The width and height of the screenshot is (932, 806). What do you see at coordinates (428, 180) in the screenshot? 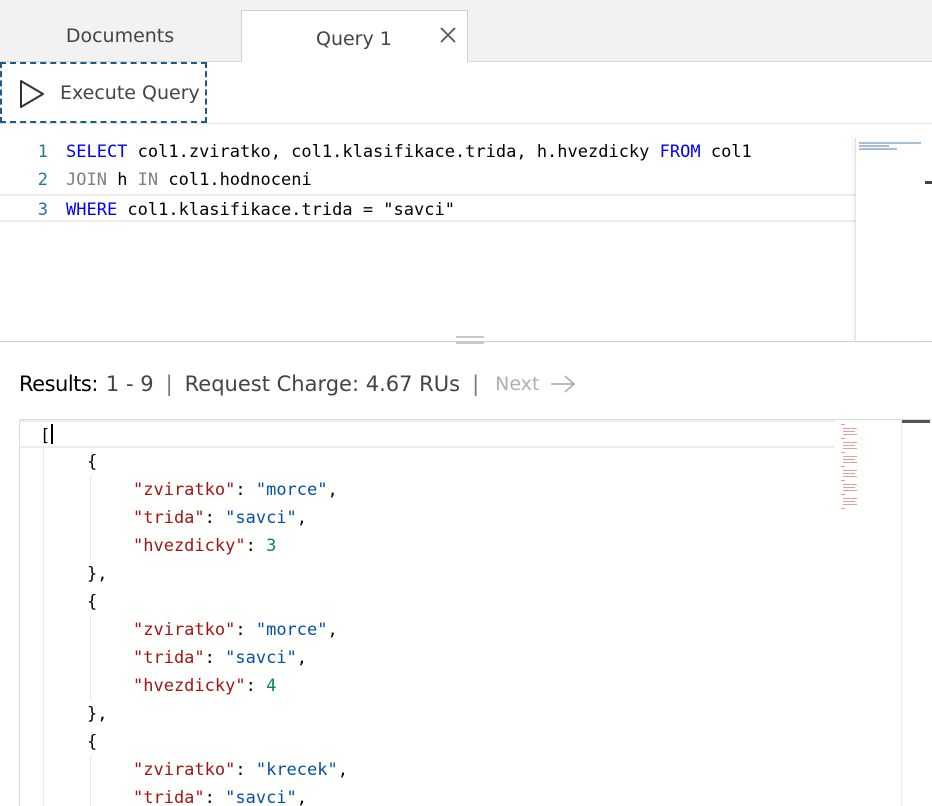
I see `query-line: 2 JOIN h IN col1.hodnoceni` at bounding box center [428, 180].